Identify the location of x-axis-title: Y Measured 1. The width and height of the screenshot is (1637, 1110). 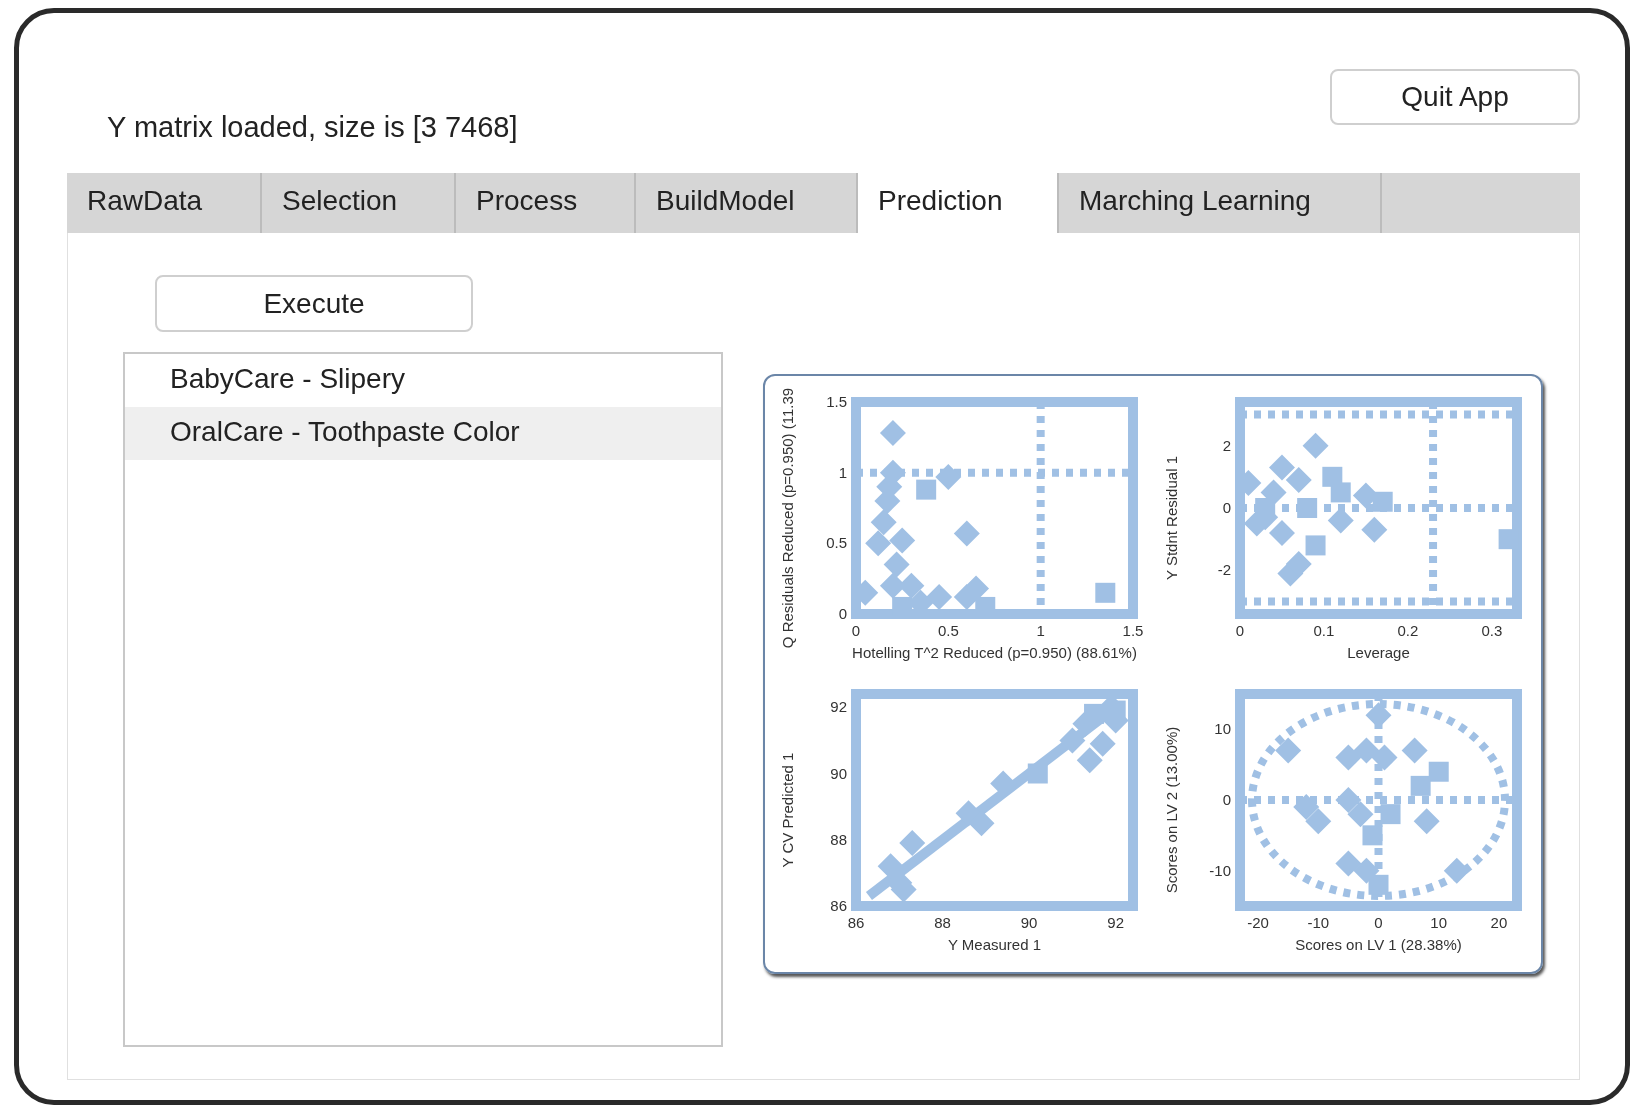
(994, 944).